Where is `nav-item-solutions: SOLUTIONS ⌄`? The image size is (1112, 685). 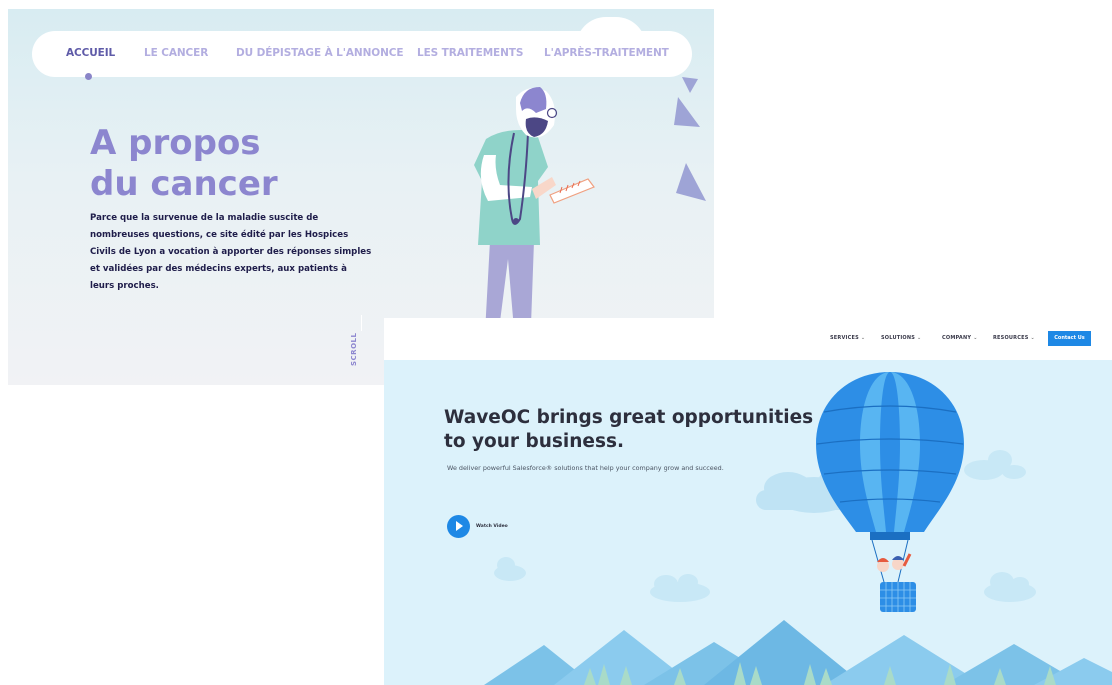
nav-item-solutions: SOLUTIONS ⌄ is located at coordinates (901, 338).